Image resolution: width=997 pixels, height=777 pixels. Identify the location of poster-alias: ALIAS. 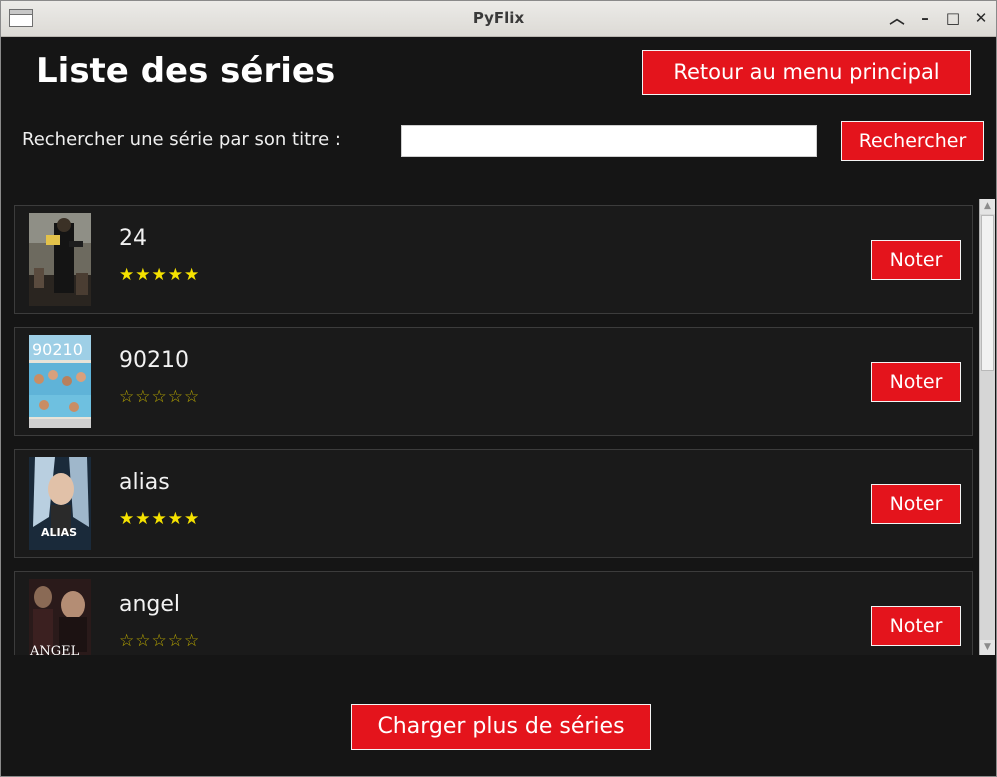
(60, 503).